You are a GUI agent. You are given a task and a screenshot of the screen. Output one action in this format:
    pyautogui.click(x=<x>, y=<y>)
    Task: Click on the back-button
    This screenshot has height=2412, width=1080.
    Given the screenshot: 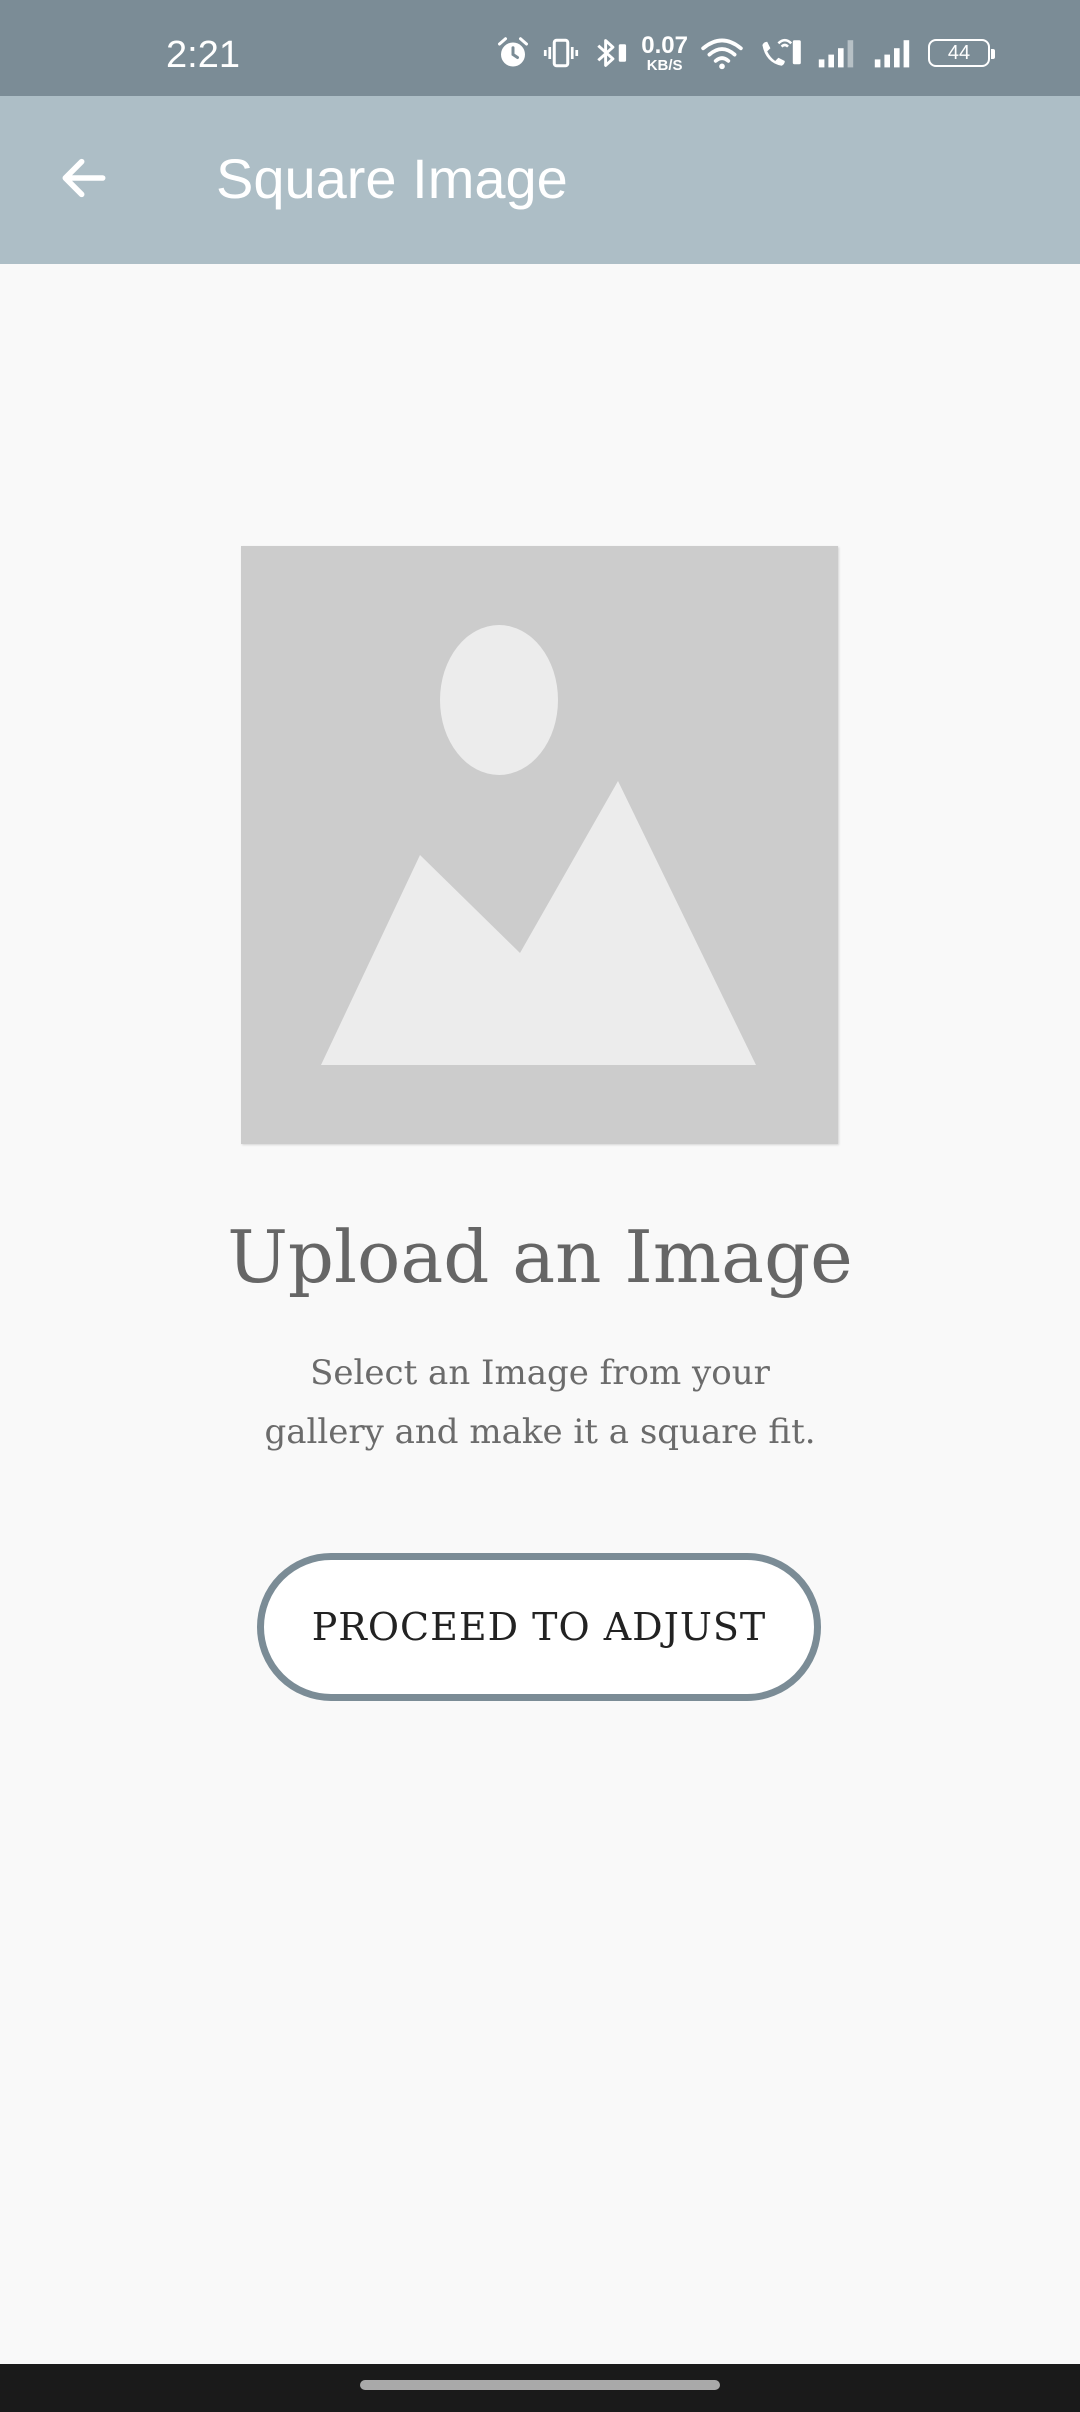 What is the action you would take?
    pyautogui.click(x=84, y=180)
    